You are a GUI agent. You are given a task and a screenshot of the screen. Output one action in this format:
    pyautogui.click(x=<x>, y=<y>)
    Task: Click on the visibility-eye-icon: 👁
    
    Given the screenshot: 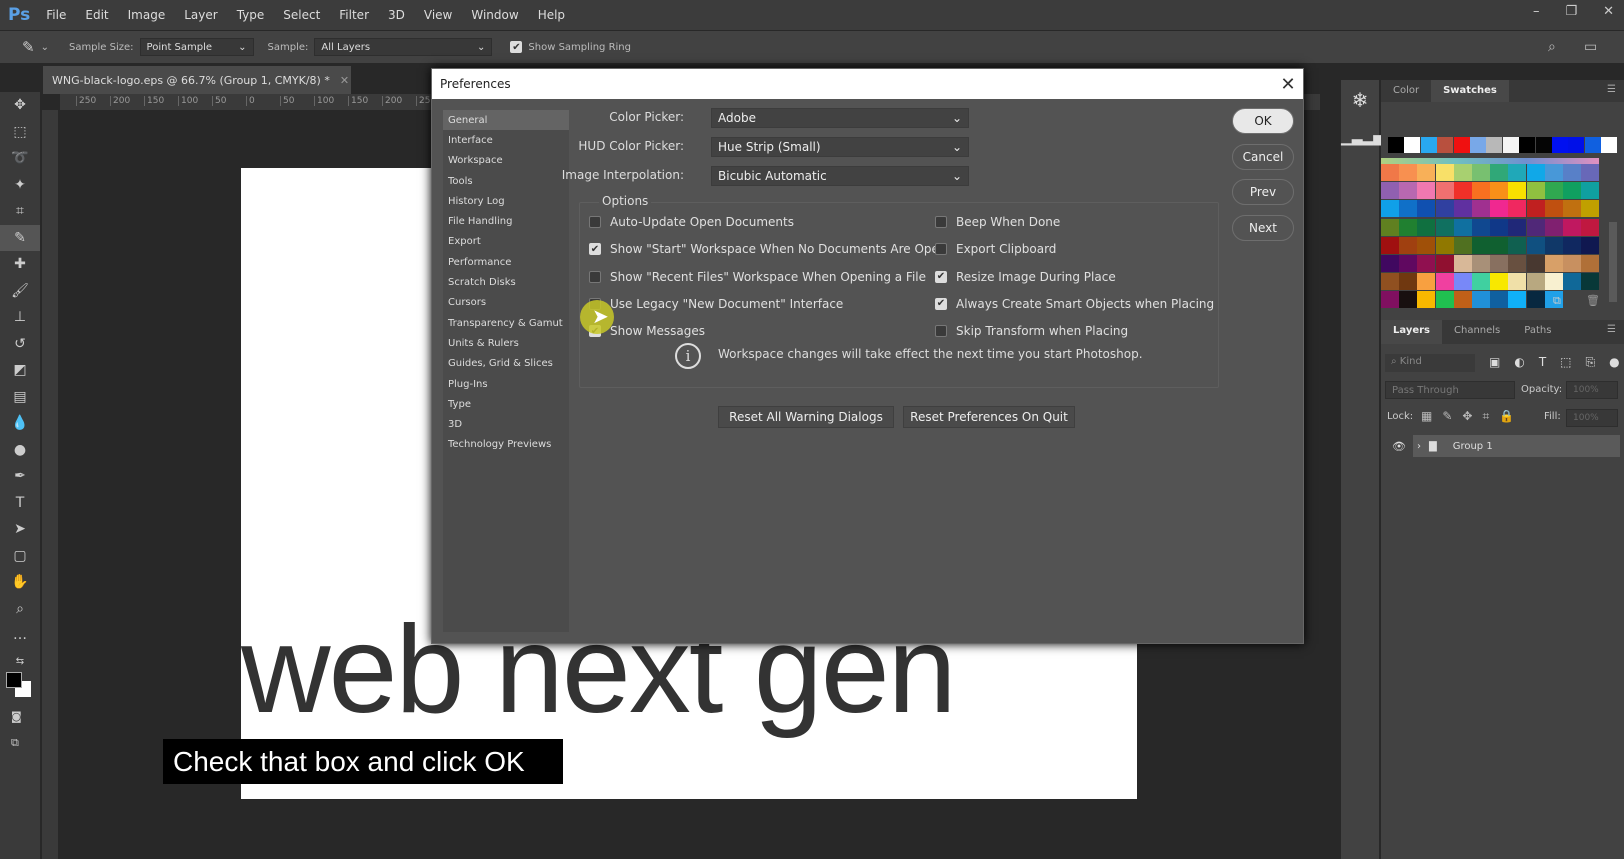 What is the action you would take?
    pyautogui.click(x=1399, y=446)
    